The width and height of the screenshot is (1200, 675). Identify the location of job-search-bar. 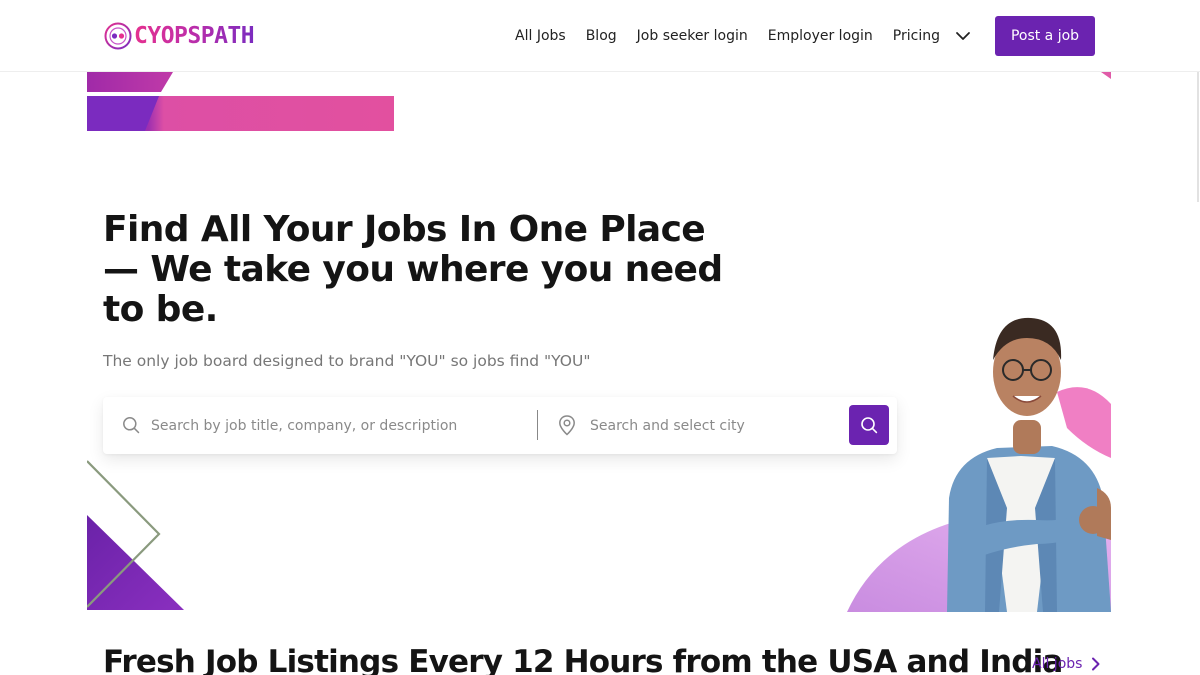
(500, 425).